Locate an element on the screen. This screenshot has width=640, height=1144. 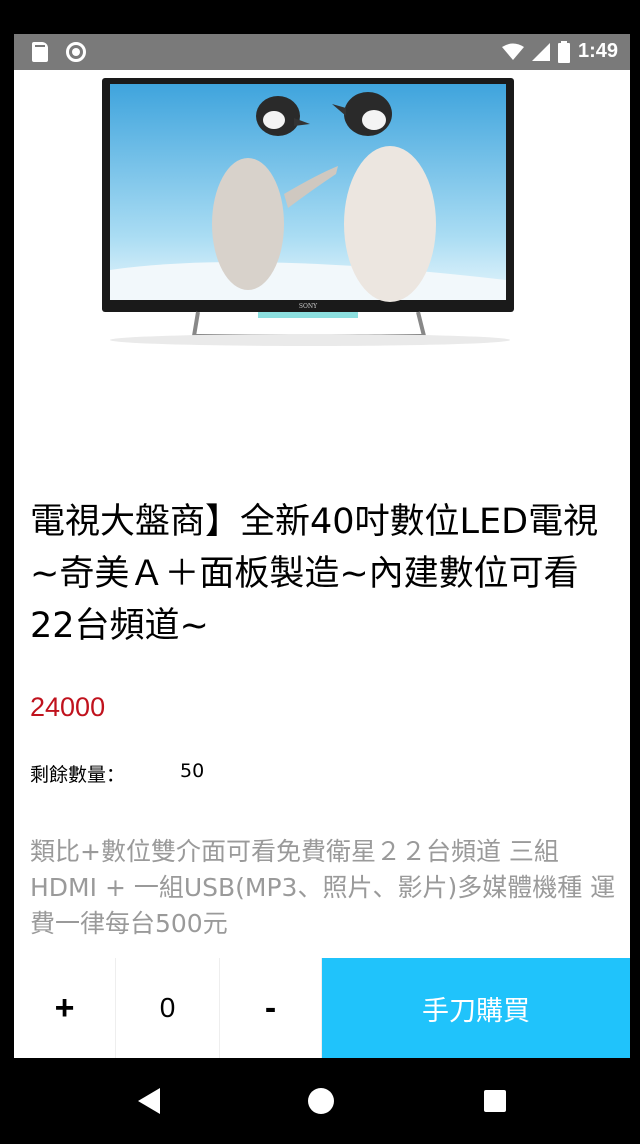
status-left-icons is located at coordinates (59, 52).